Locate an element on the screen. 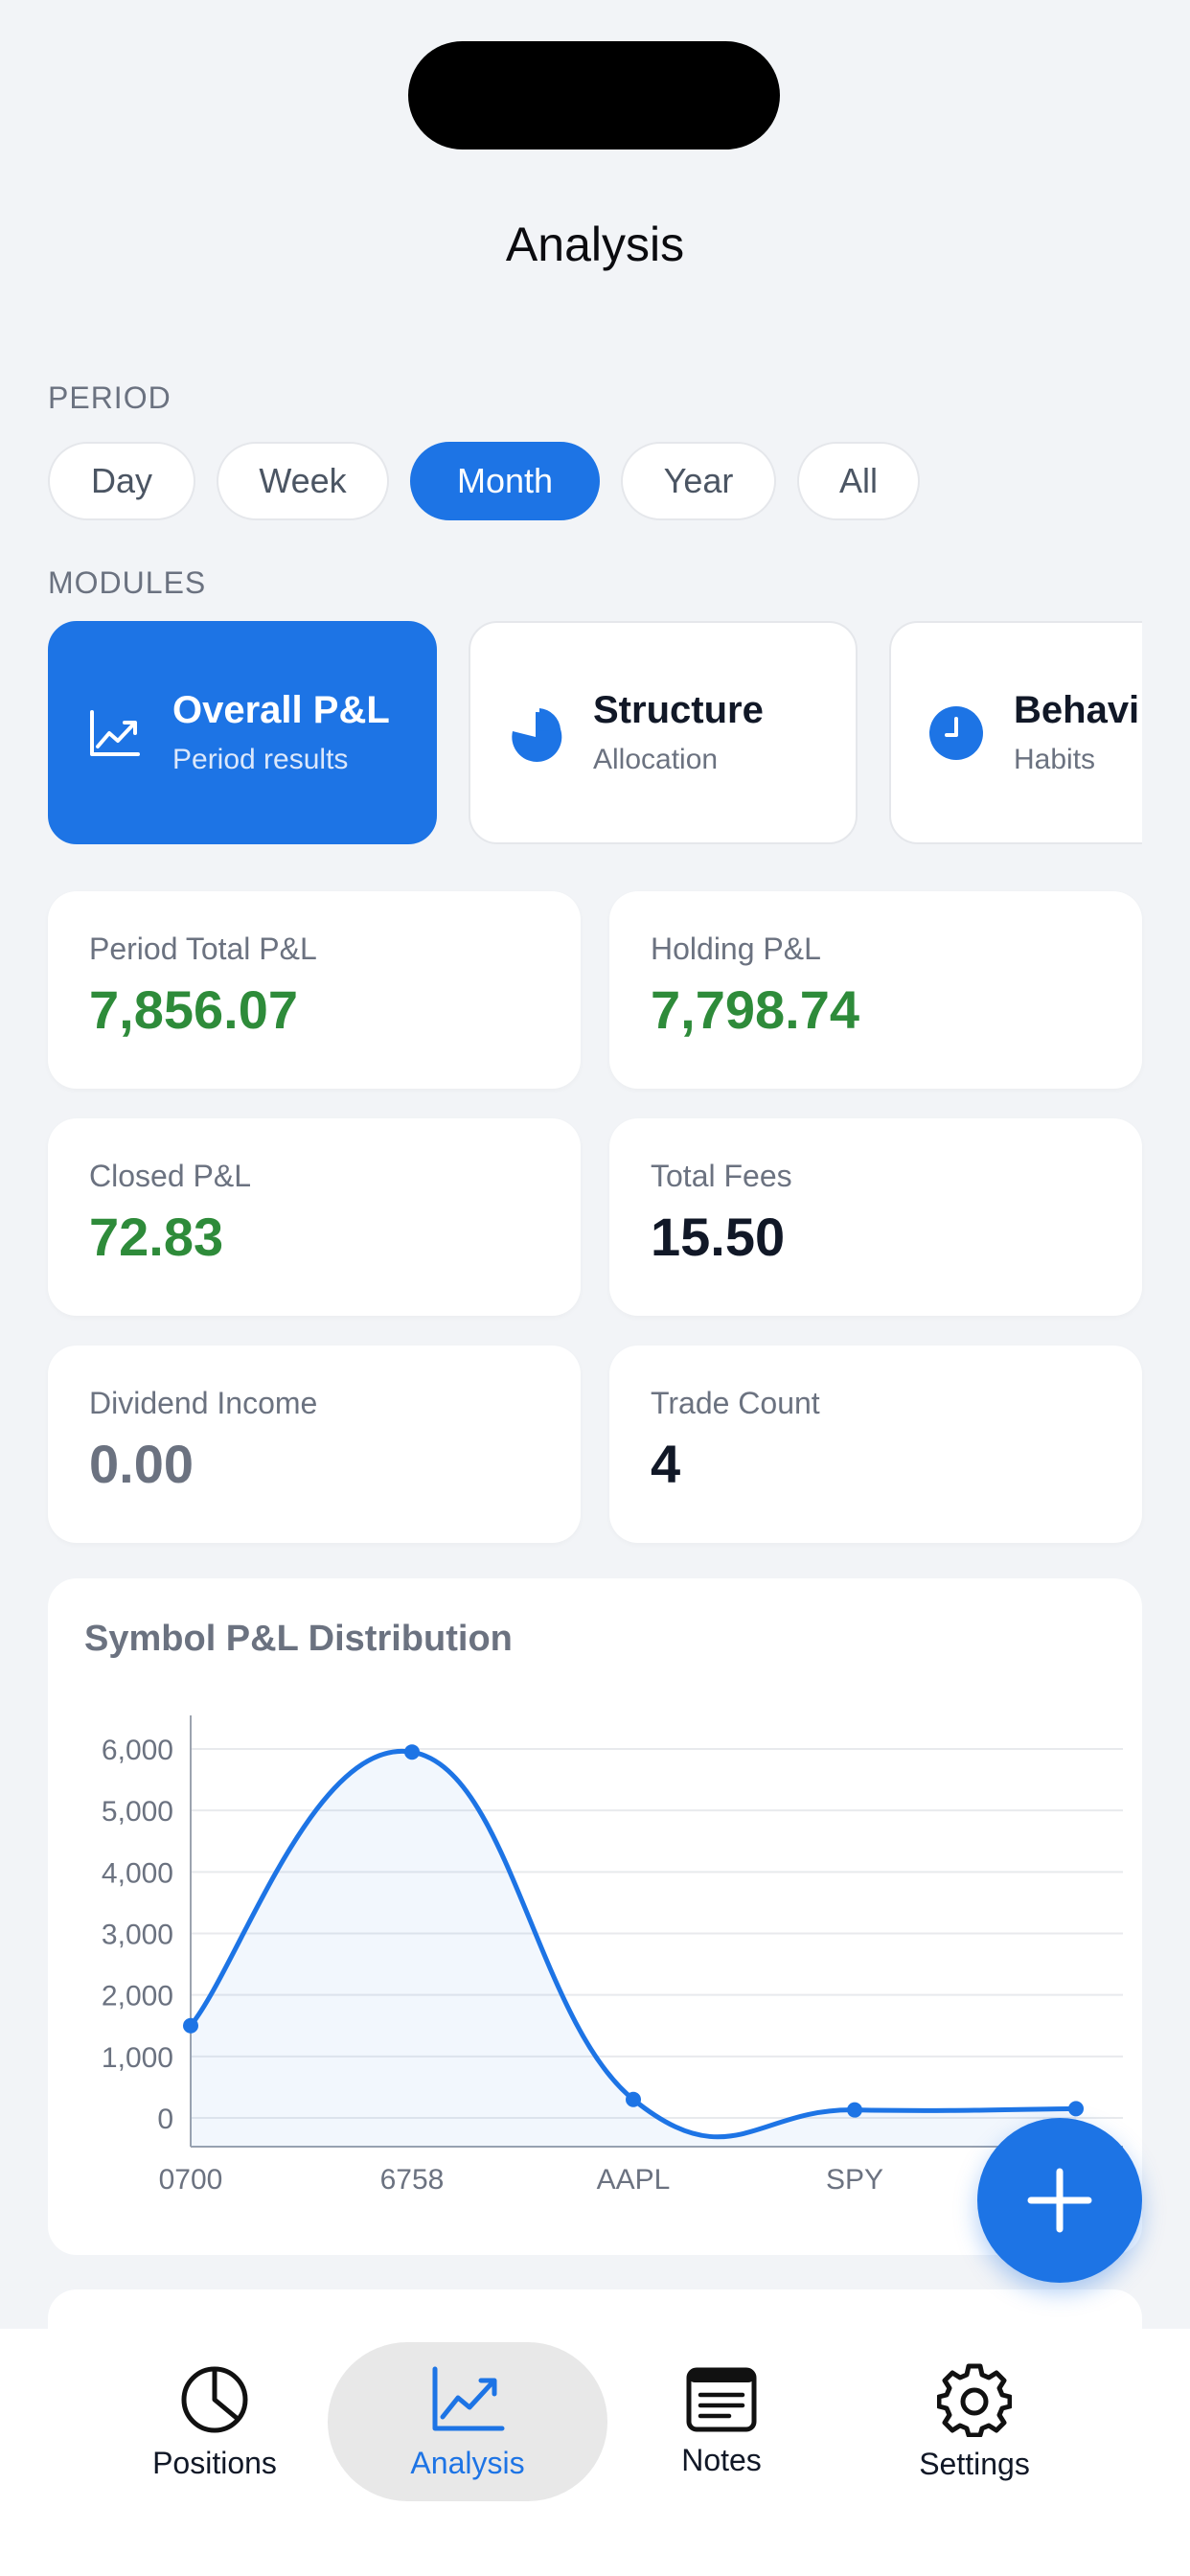 Image resolution: width=1190 pixels, height=2576 pixels. clock-icon is located at coordinates (956, 732).